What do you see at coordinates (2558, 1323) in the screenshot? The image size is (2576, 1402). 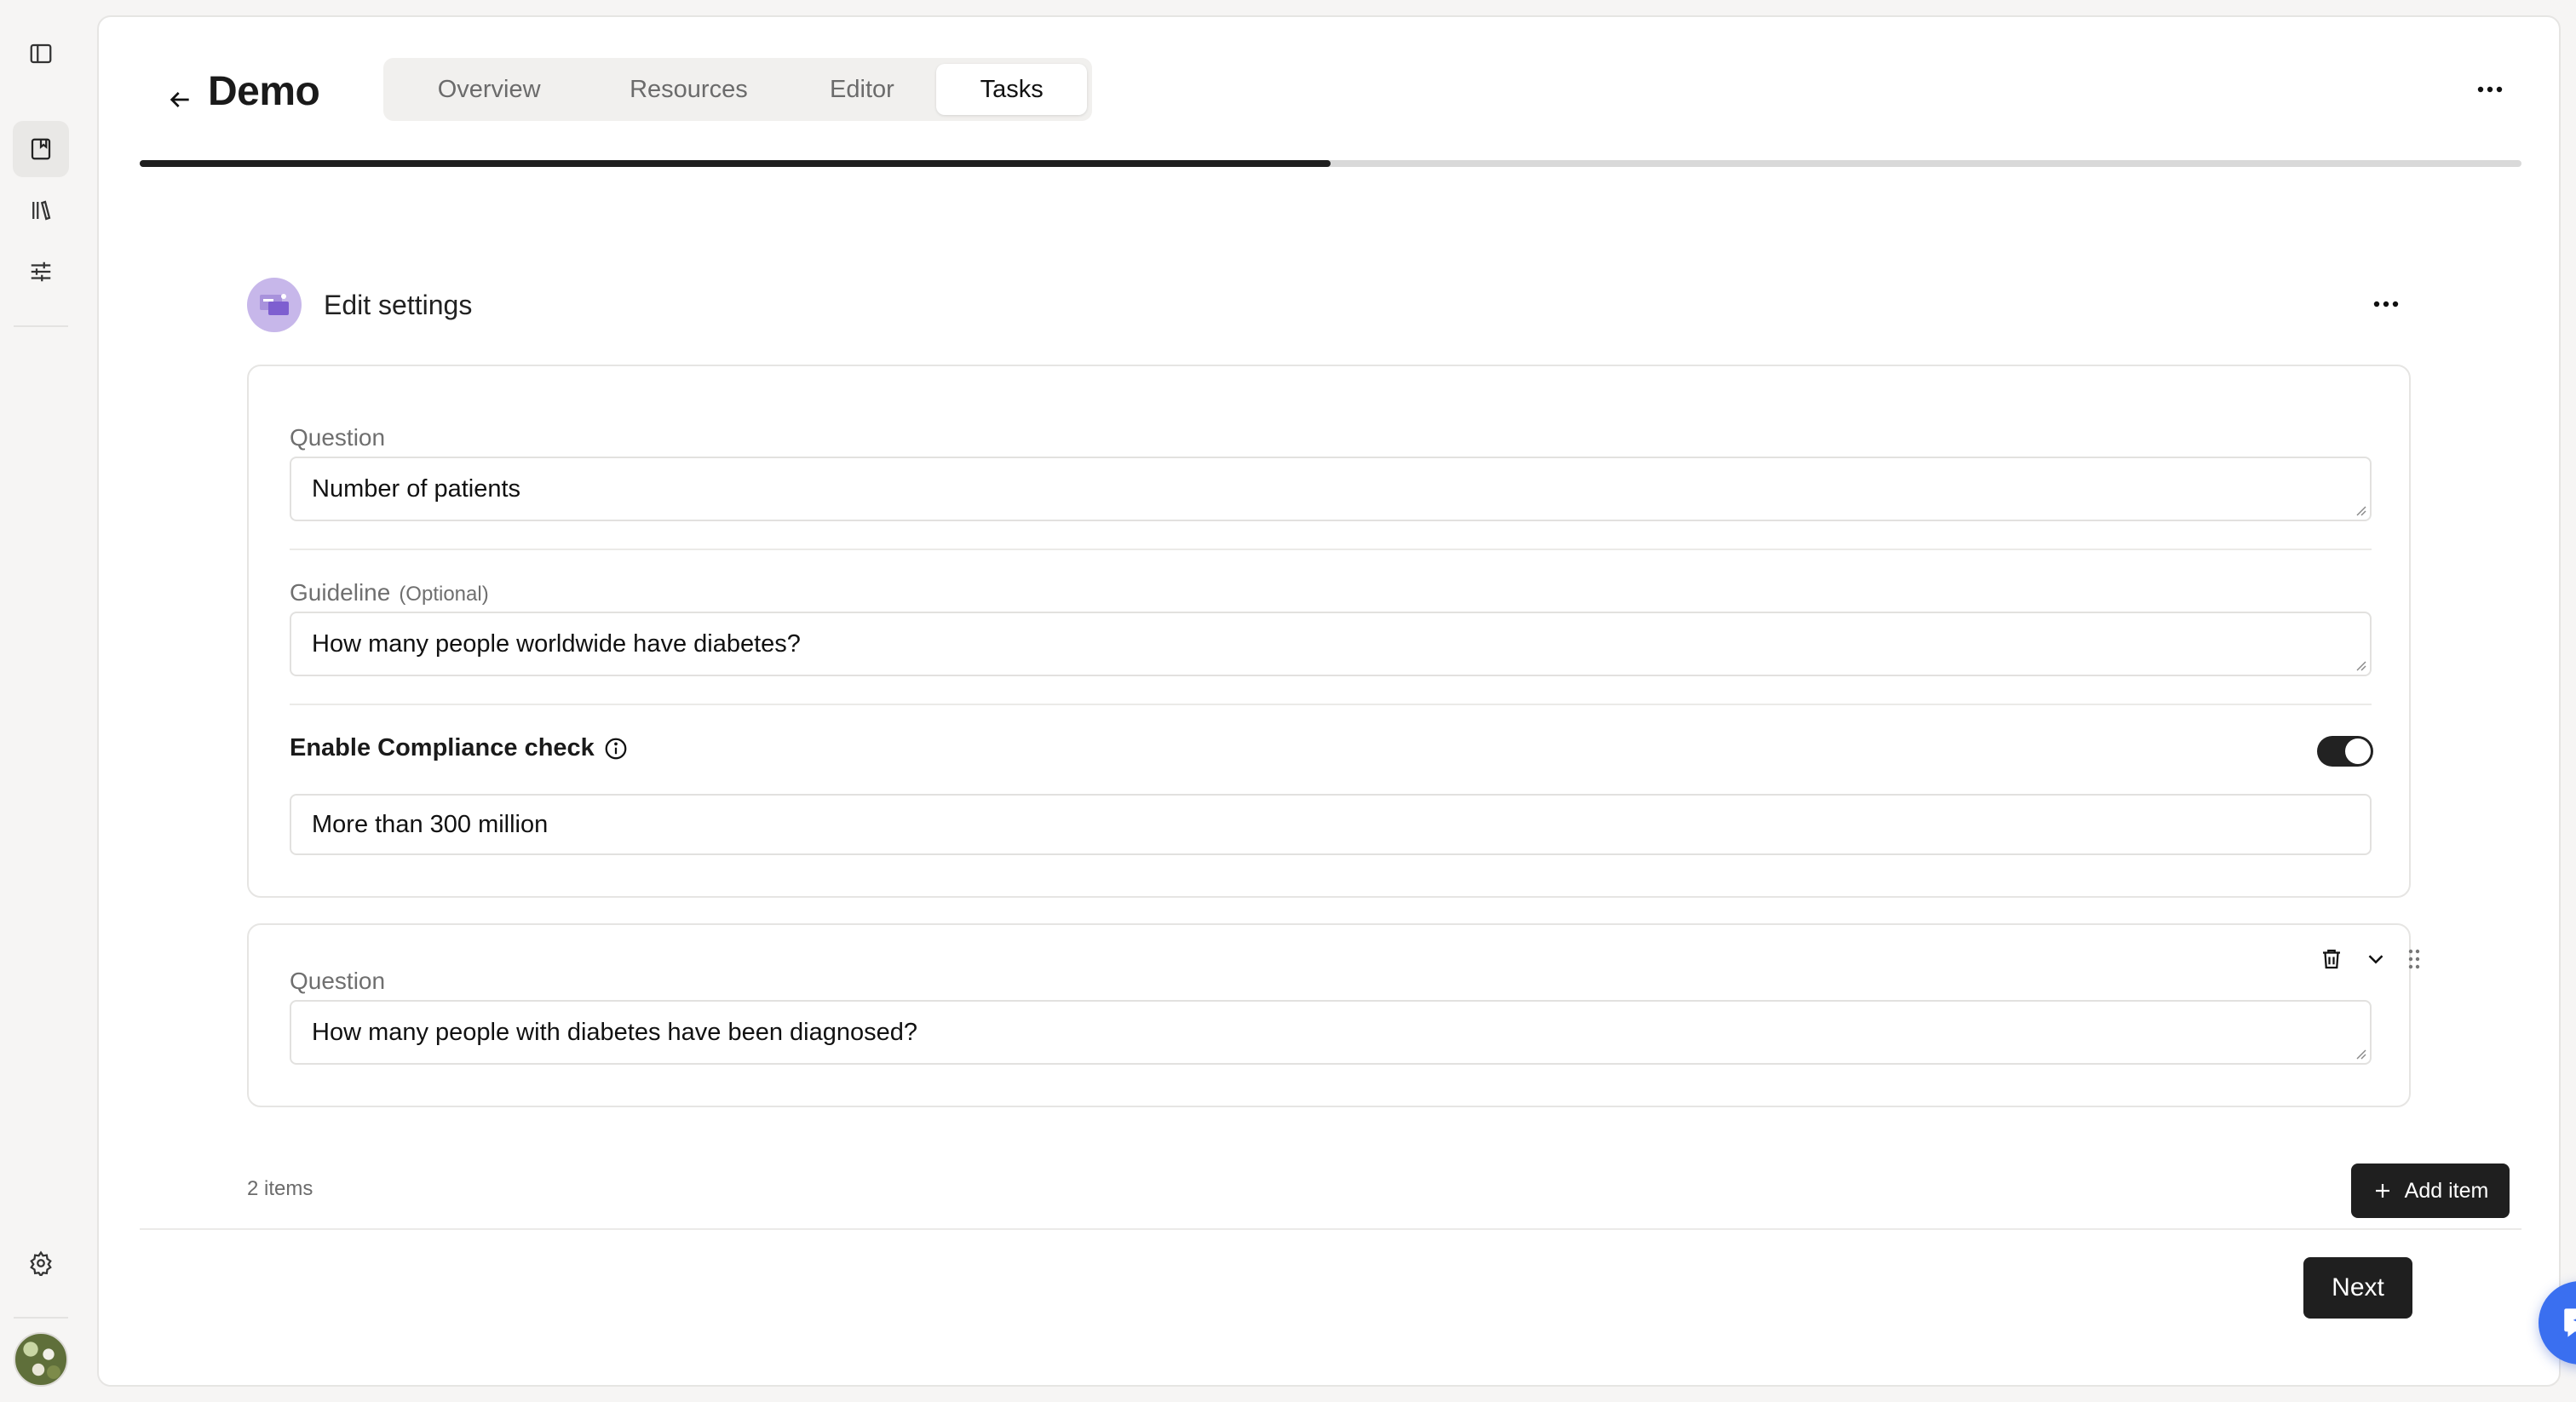 I see `assistant-chat-button` at bounding box center [2558, 1323].